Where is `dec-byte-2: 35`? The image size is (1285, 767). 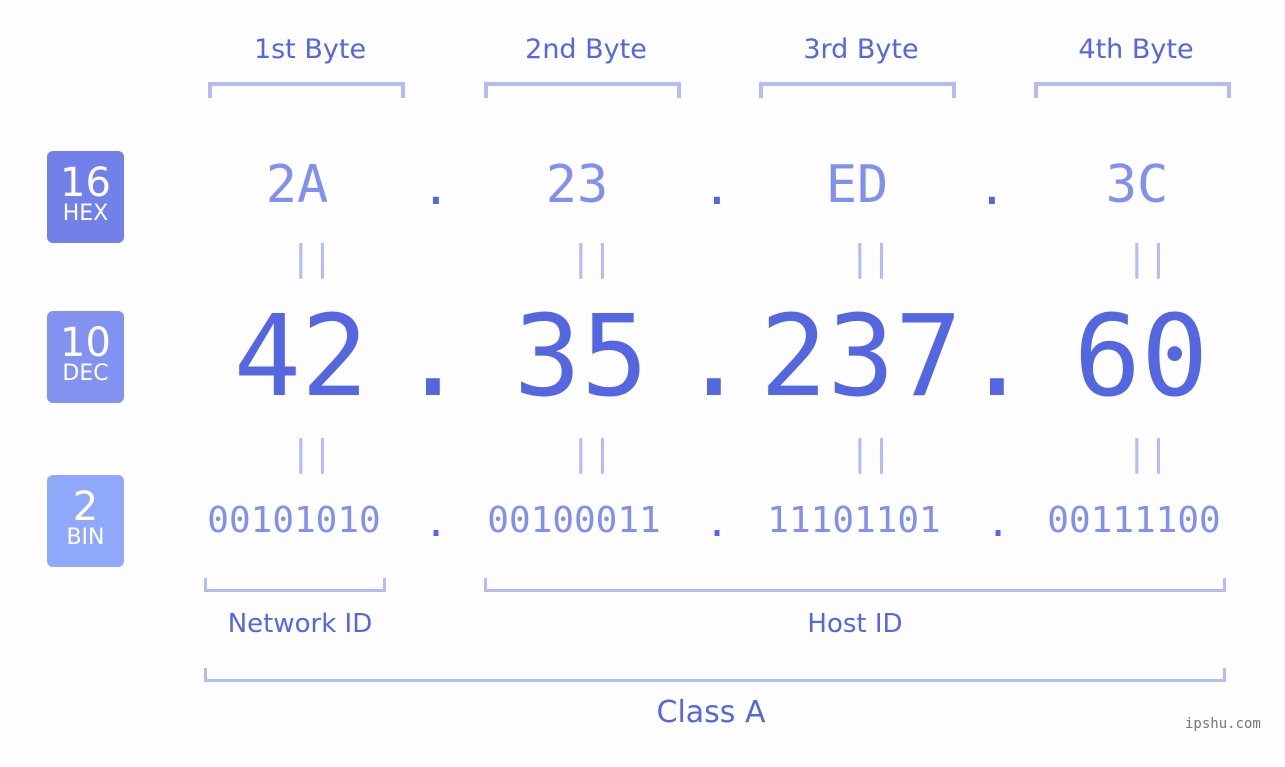
dec-byte-2: 35 is located at coordinates (581, 357).